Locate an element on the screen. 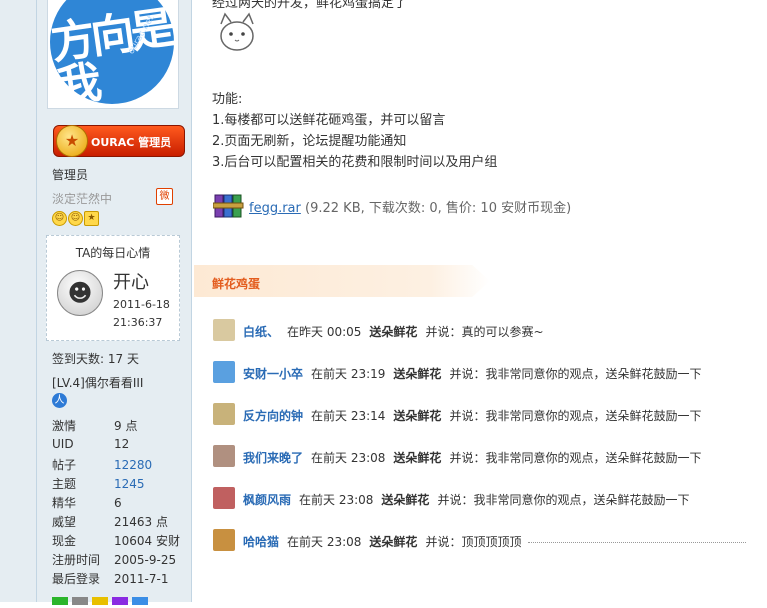 Image resolution: width=767 pixels, height=608 pixels. stat-row: 现金 10604 安财 is located at coordinates (116, 540).